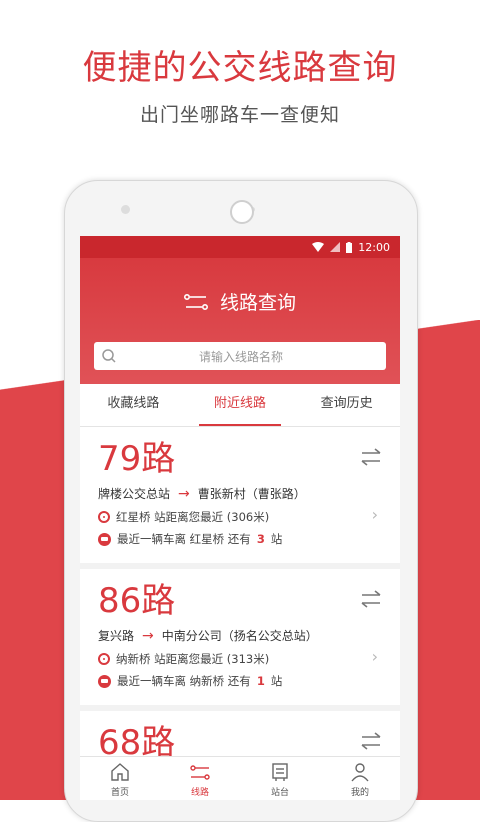 This screenshot has height=822, width=480. I want to click on route-lines-icon, so click(195, 301).